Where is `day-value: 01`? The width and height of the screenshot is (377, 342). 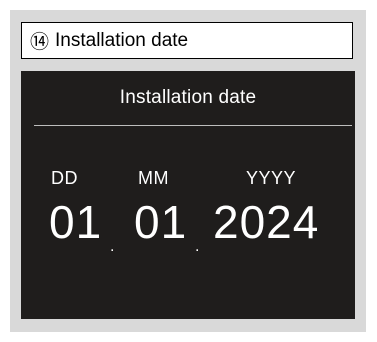
day-value: 01 is located at coordinates (75, 222).